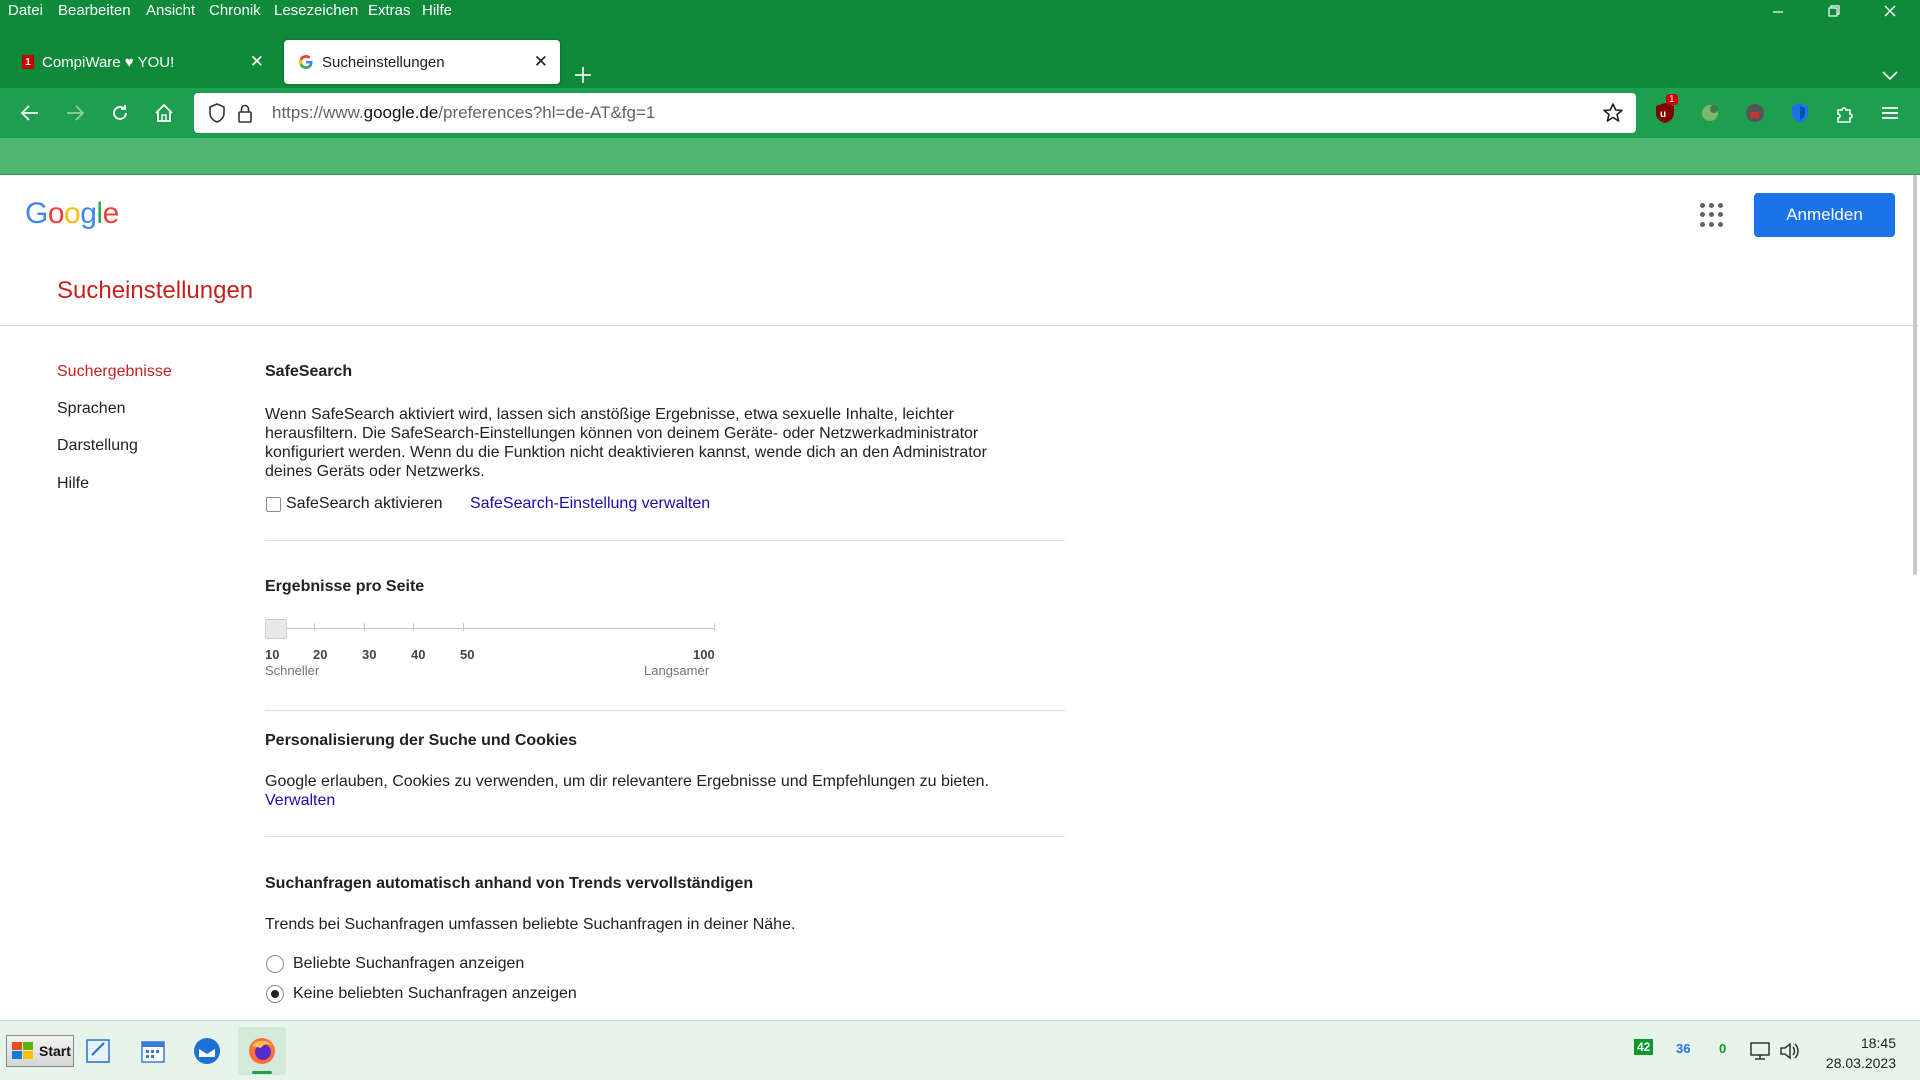 This screenshot has width=1920, height=1080. Describe the element at coordinates (306, 62) in the screenshot. I see `google-favicon-icon` at that location.